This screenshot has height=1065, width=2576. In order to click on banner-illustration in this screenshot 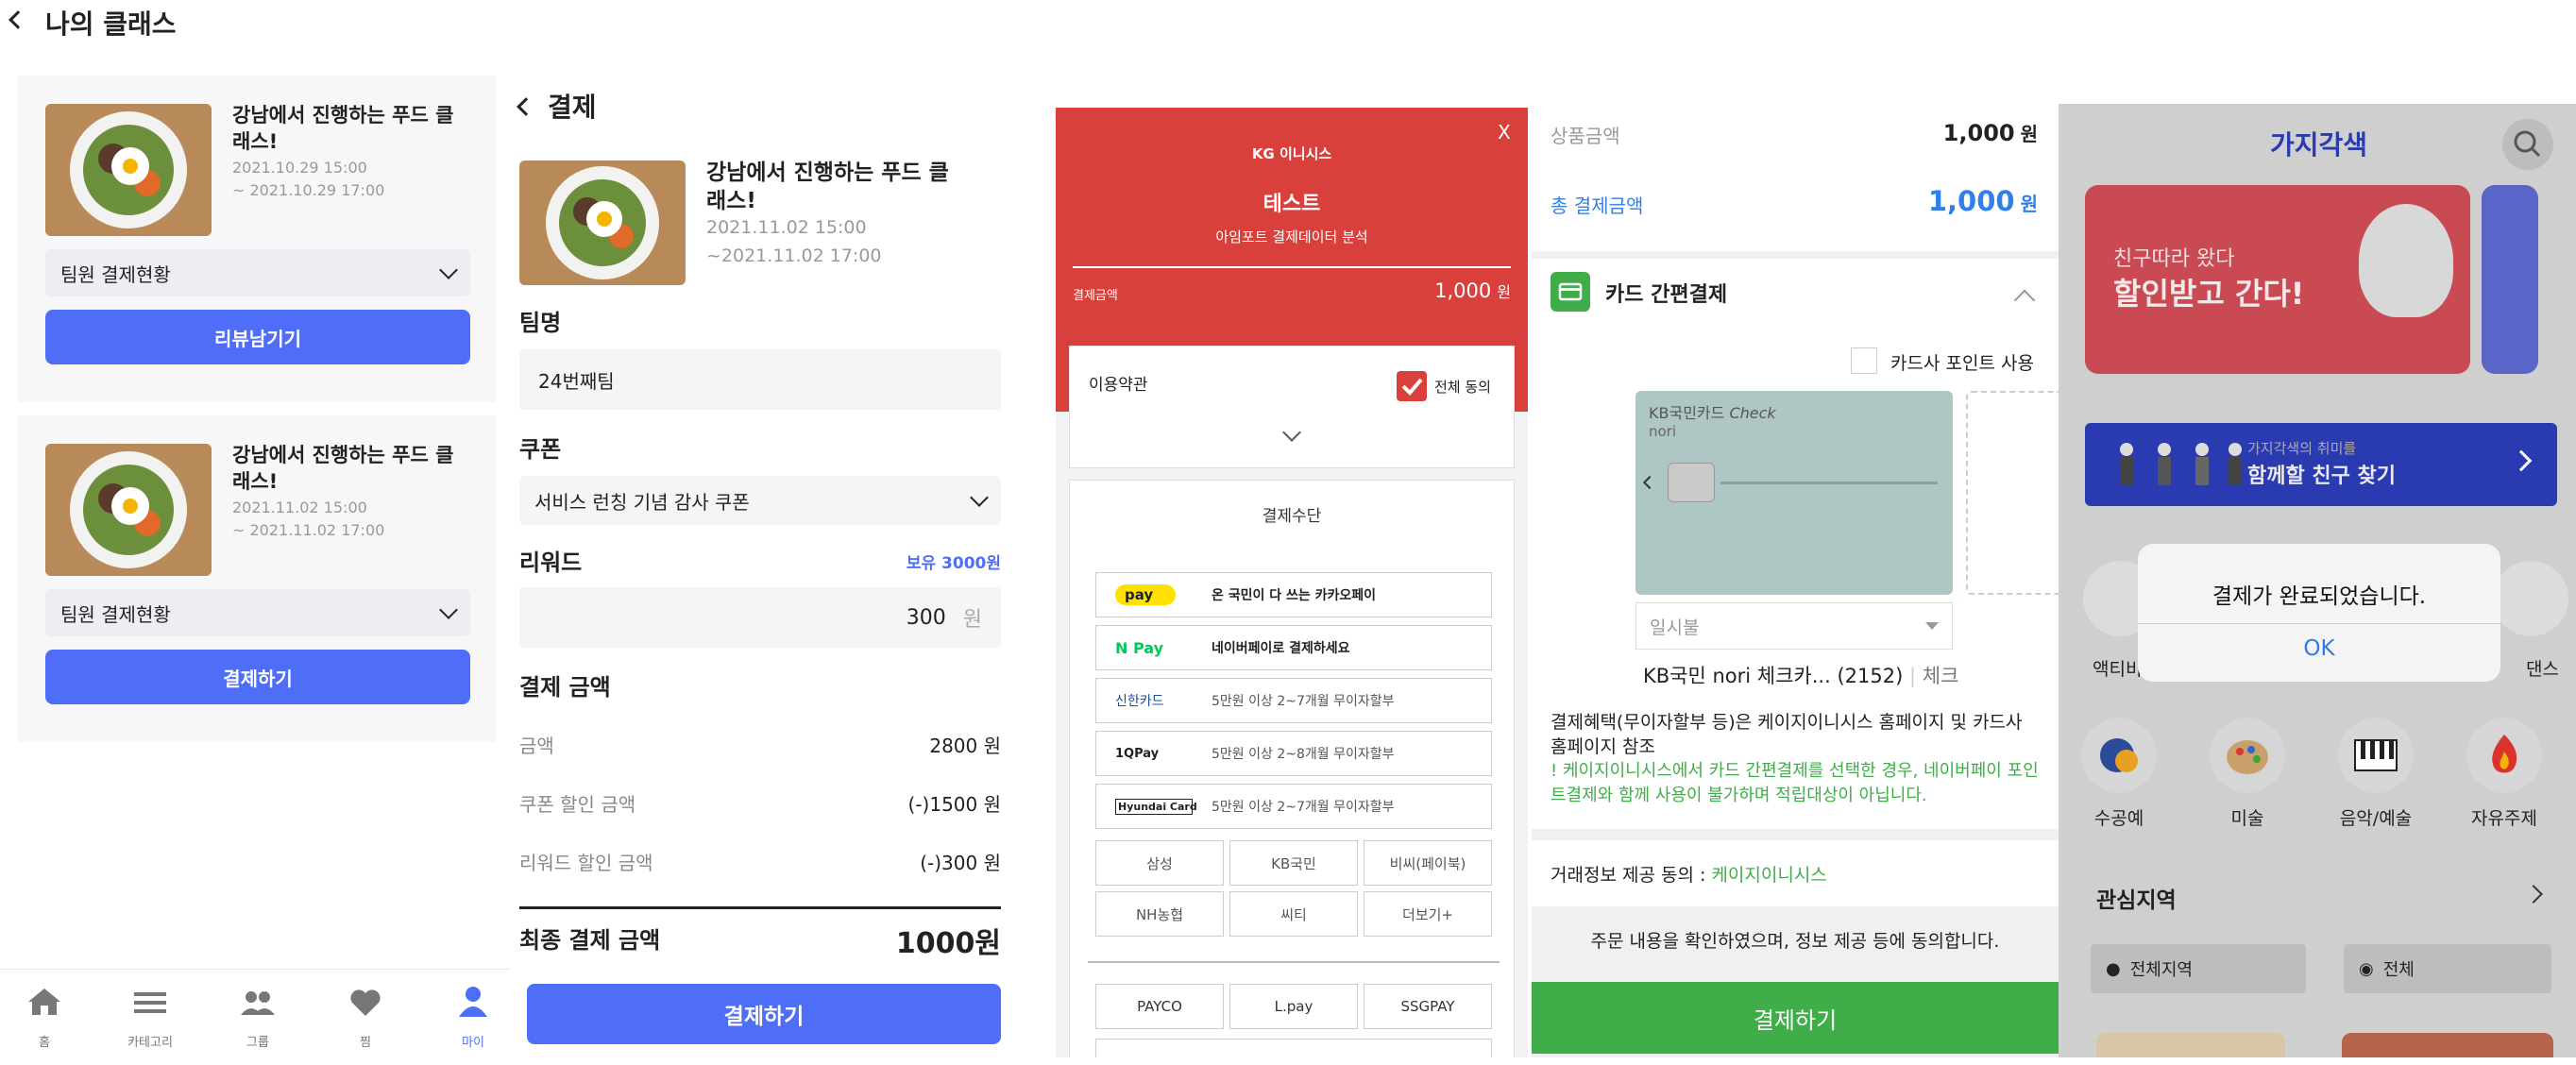, I will do `click(2406, 260)`.